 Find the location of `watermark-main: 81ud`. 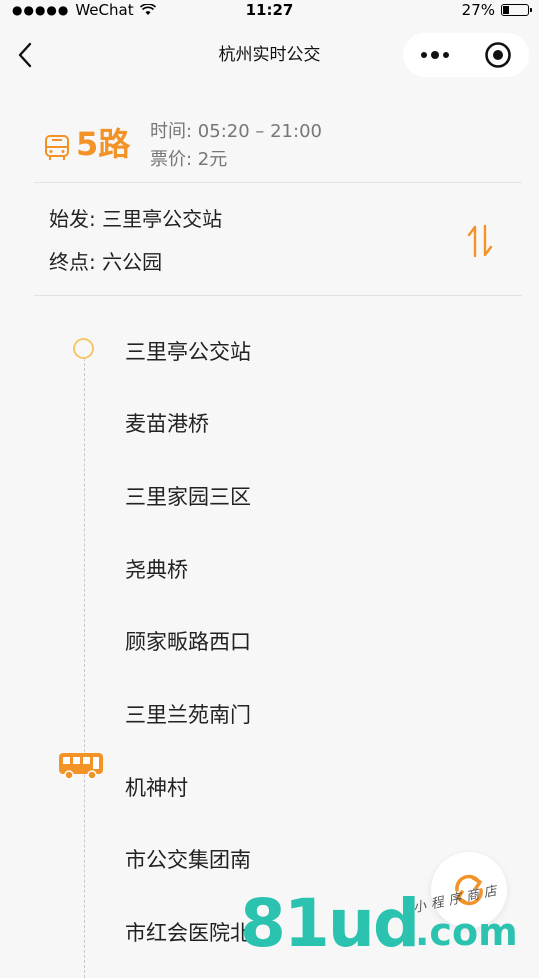

watermark-main: 81ud is located at coordinates (330, 923).